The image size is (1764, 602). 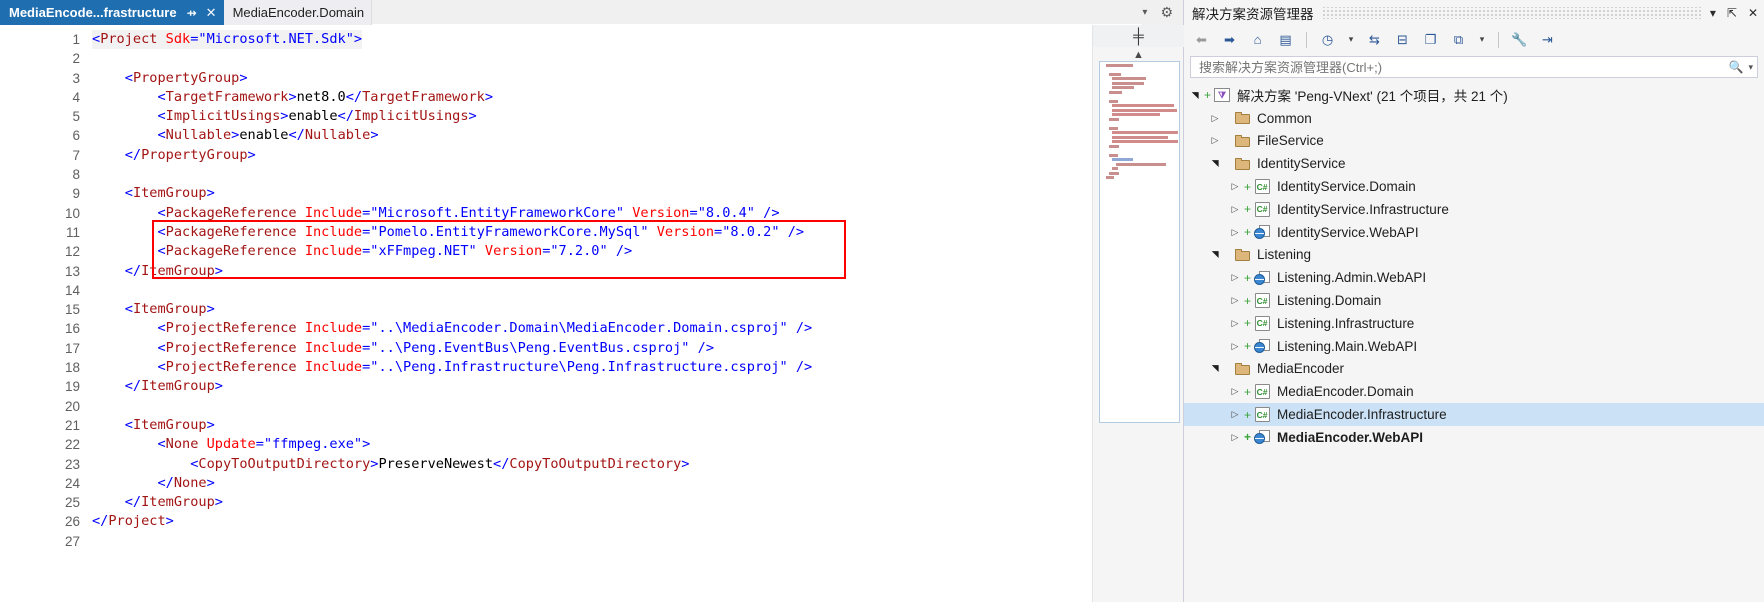 I want to click on solution-explorer-search: 🔍 ▾, so click(x=1474, y=67).